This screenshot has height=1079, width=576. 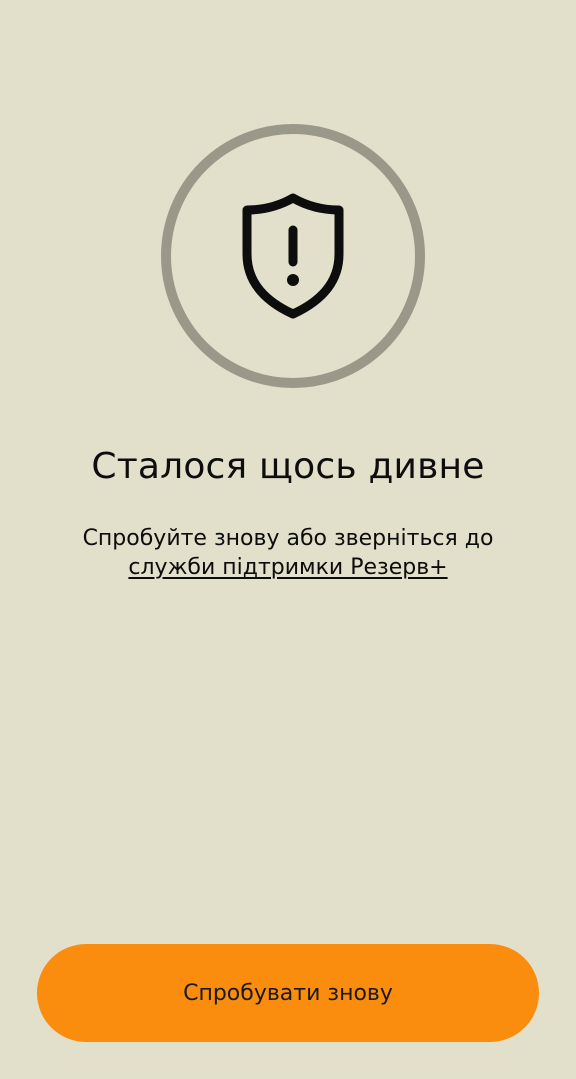 What do you see at coordinates (288, 466) in the screenshot?
I see `error-title: Сталося щось дивне` at bounding box center [288, 466].